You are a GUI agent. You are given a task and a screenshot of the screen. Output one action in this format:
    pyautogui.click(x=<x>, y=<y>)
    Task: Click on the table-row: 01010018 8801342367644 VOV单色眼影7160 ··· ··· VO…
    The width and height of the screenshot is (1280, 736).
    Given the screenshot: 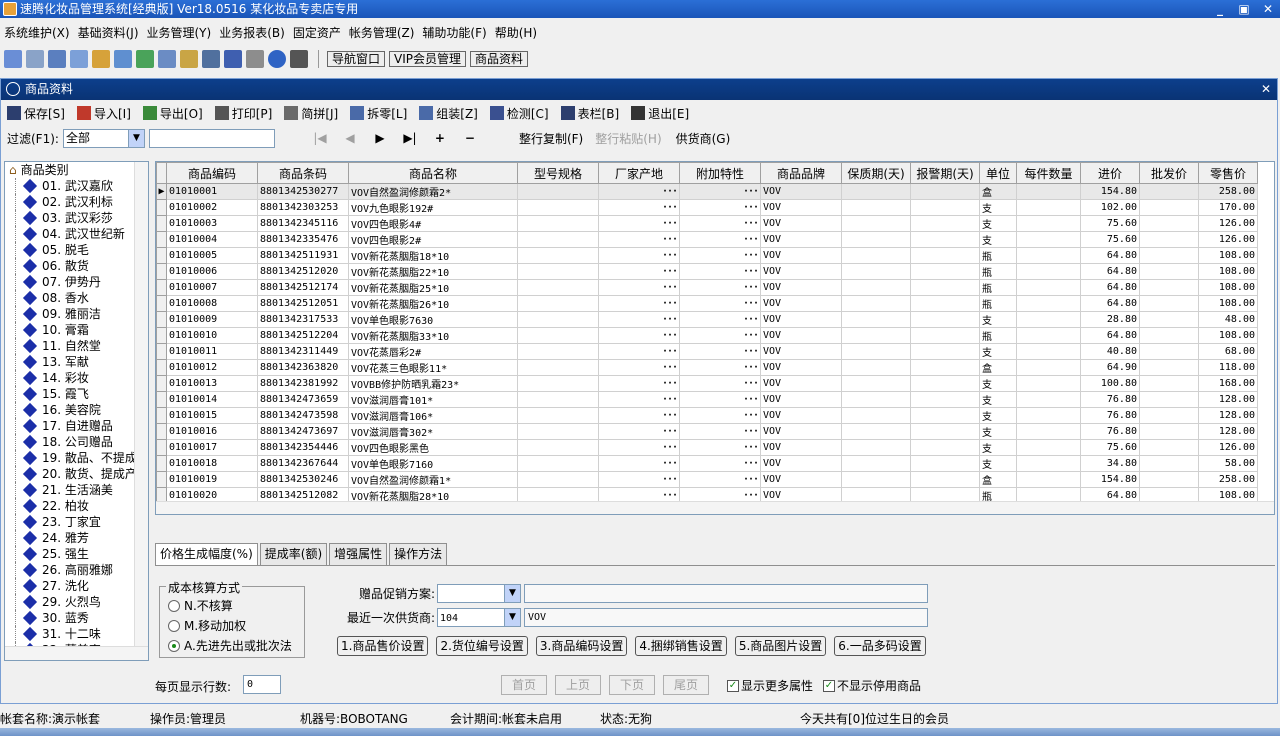 What is the action you would take?
    pyautogui.click(x=707, y=463)
    